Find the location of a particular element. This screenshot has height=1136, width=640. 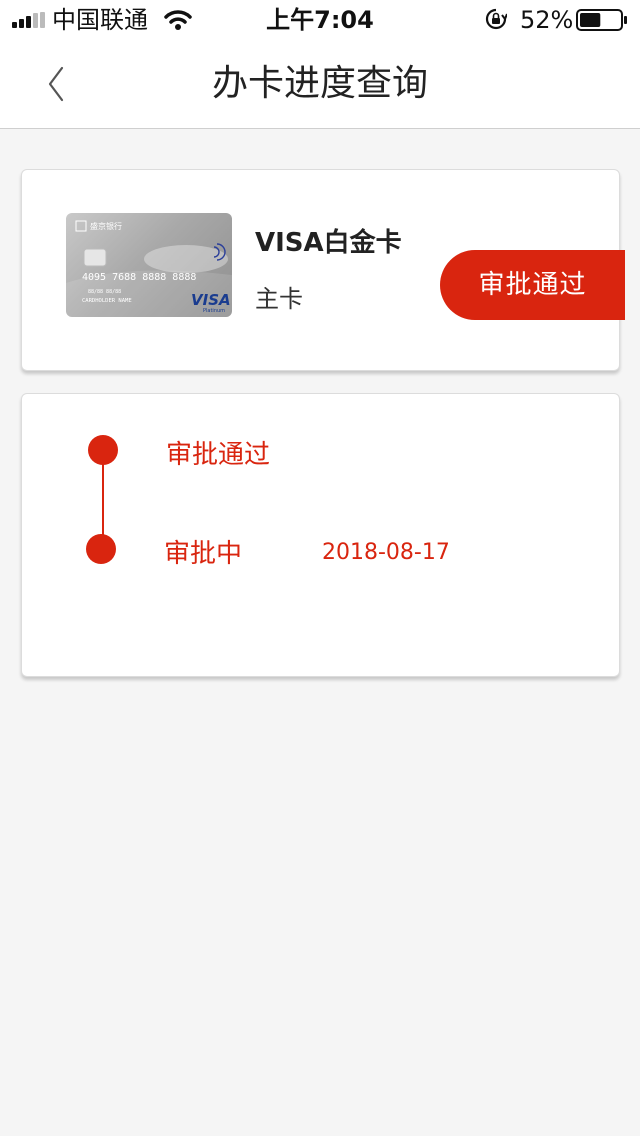

timeline-connector is located at coordinates (103, 501).